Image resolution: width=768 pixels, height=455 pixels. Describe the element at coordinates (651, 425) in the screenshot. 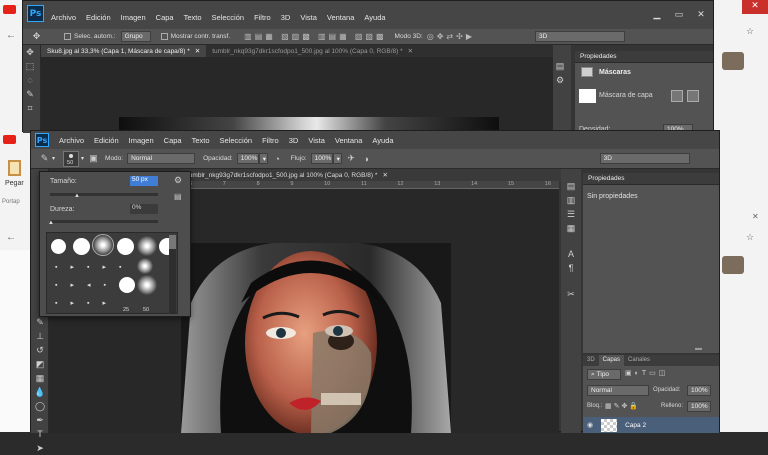

I see `layer-row: ◉ Capa 2` at that location.